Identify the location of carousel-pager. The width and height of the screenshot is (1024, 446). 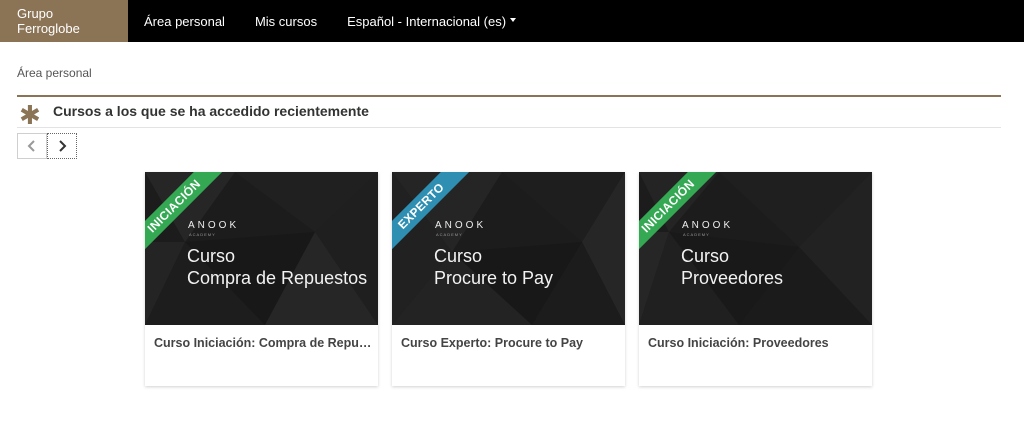
(47, 146).